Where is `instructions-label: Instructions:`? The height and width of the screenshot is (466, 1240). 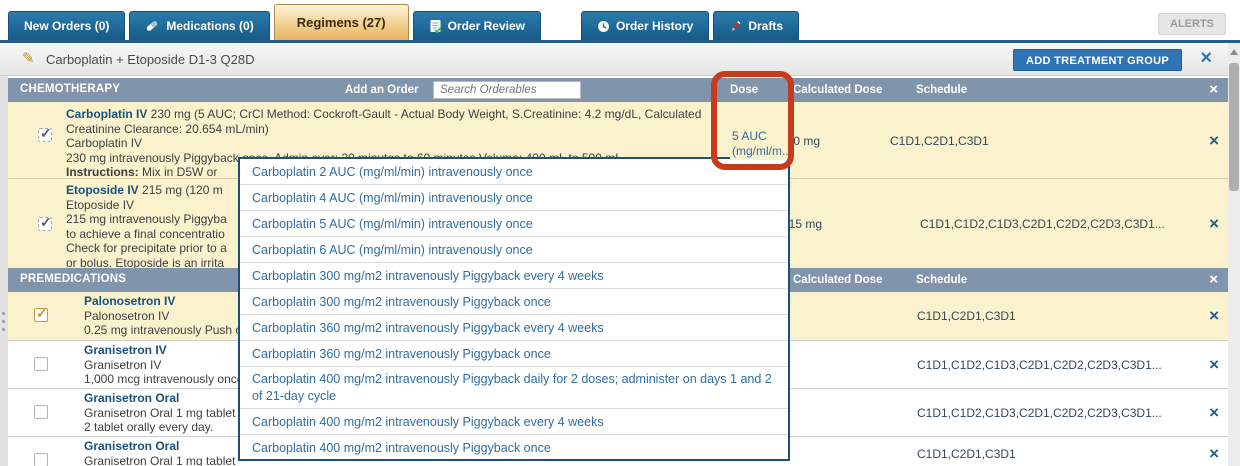 instructions-label: Instructions: is located at coordinates (102, 172).